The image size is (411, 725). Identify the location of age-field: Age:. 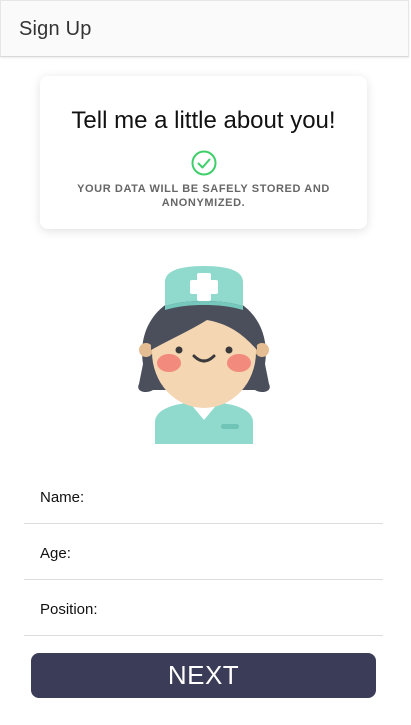
(203, 552).